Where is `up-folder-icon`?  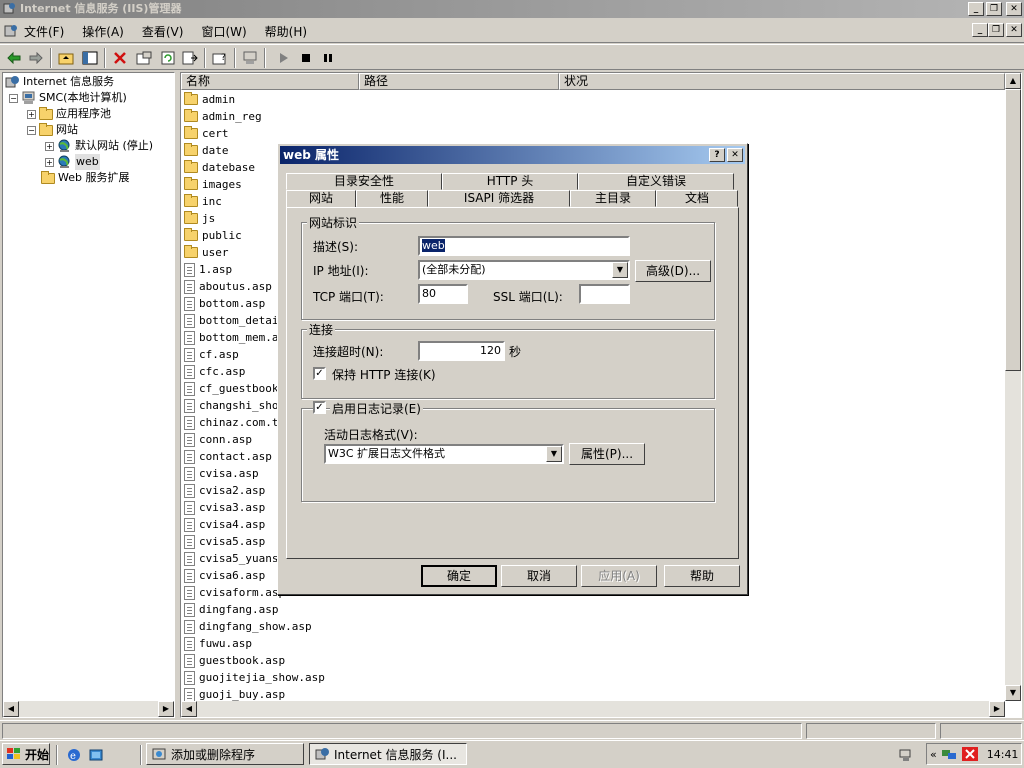 up-folder-icon is located at coordinates (66, 58).